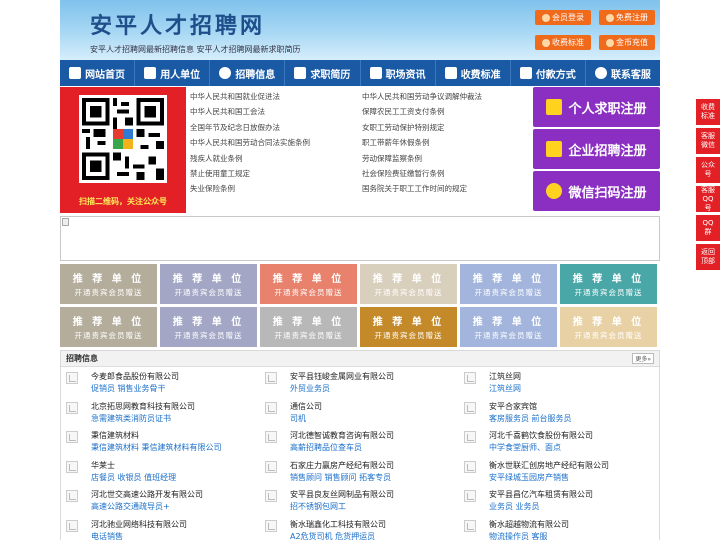 This screenshot has height=540, width=720. I want to click on company-link: 衡水超越物流有限公司, so click(576, 525).